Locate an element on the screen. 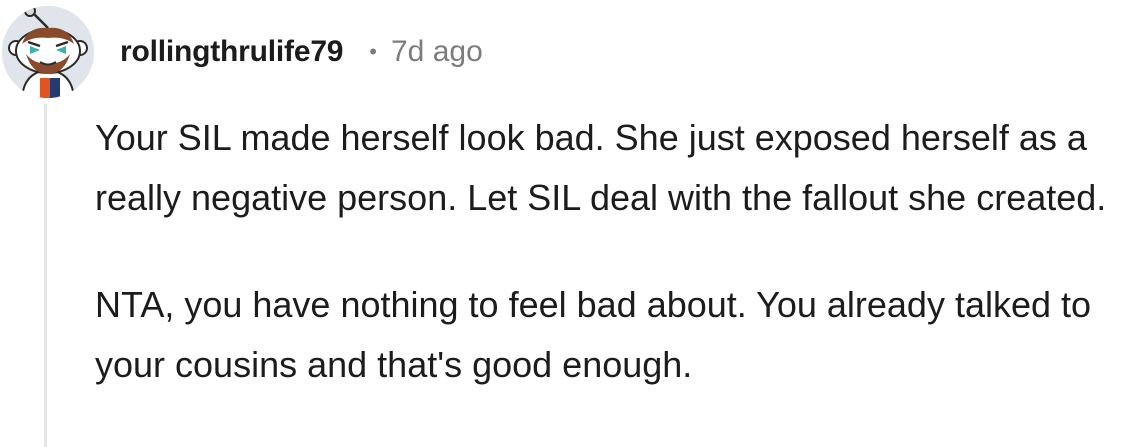  comment-timestamp: 7d ago is located at coordinates (437, 52).